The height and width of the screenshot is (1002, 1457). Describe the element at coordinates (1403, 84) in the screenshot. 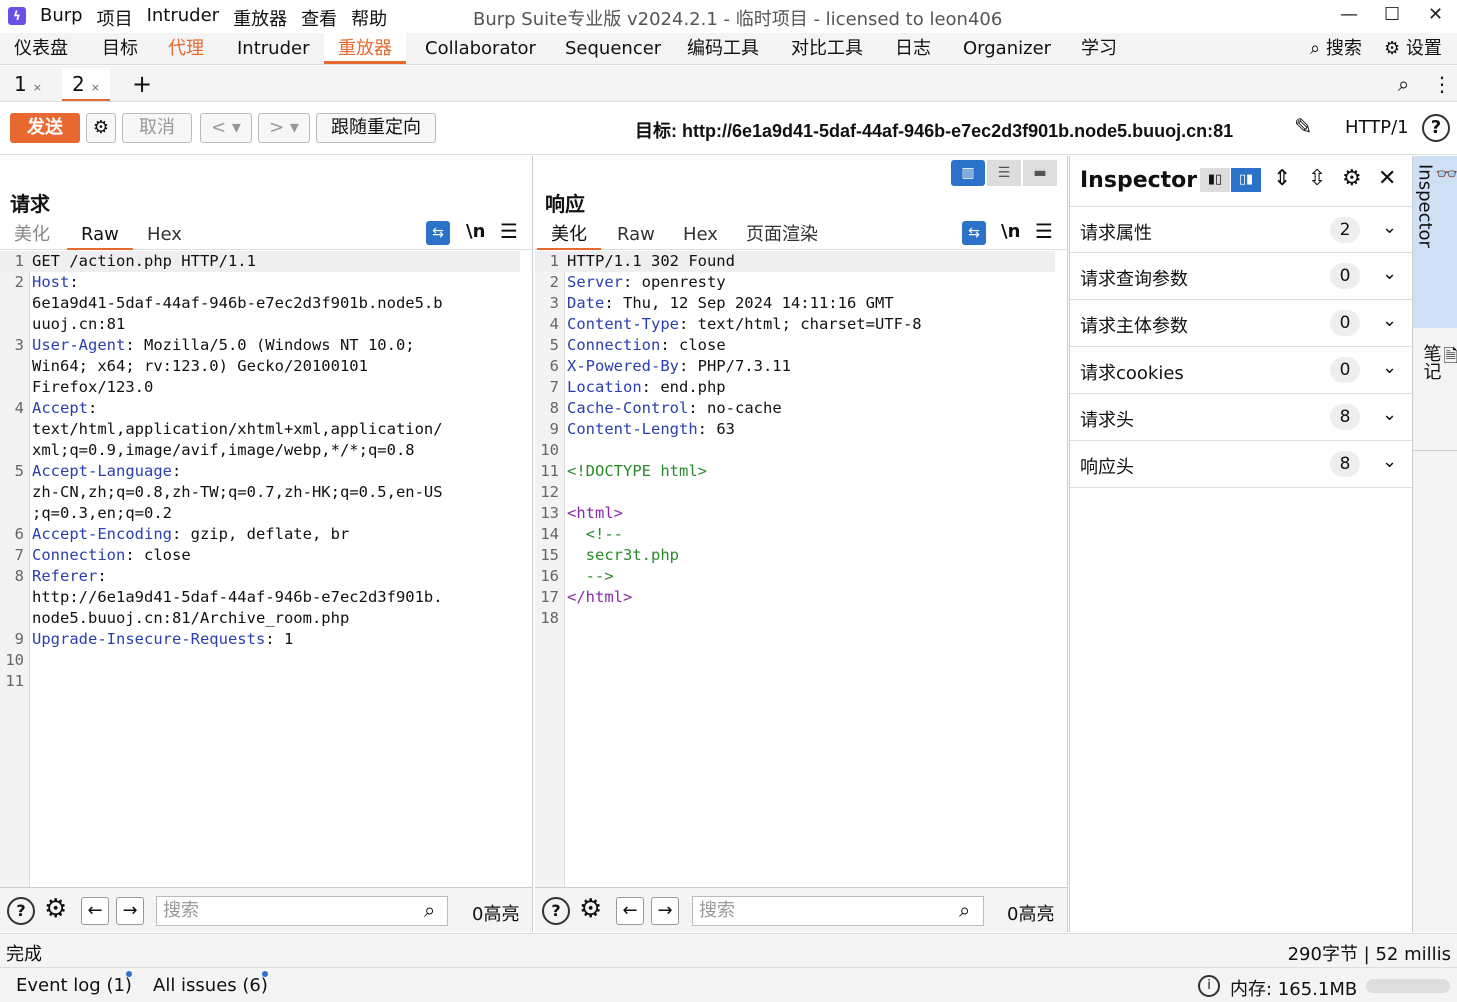

I see `tab-search-icon: ⌕` at that location.